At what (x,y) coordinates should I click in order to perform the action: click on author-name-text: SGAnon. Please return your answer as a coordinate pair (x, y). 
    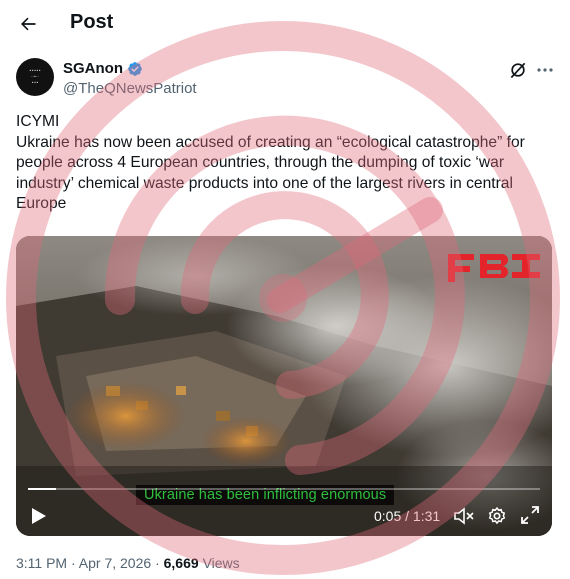
    Looking at the image, I should click on (93, 68).